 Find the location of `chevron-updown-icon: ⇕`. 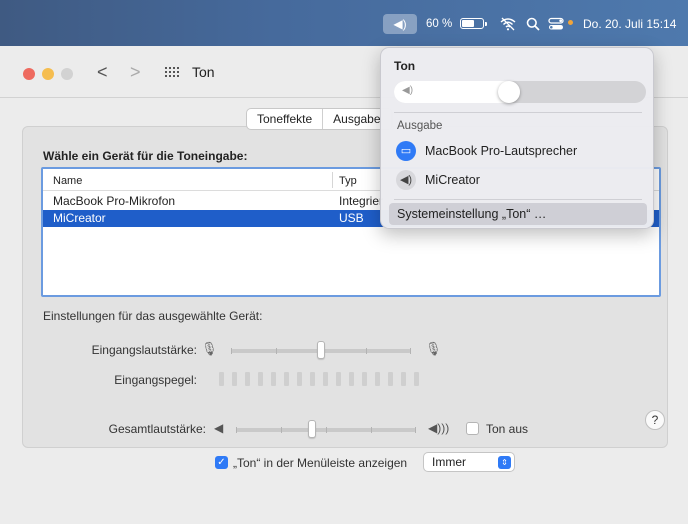

chevron-updown-icon: ⇕ is located at coordinates (504, 462).